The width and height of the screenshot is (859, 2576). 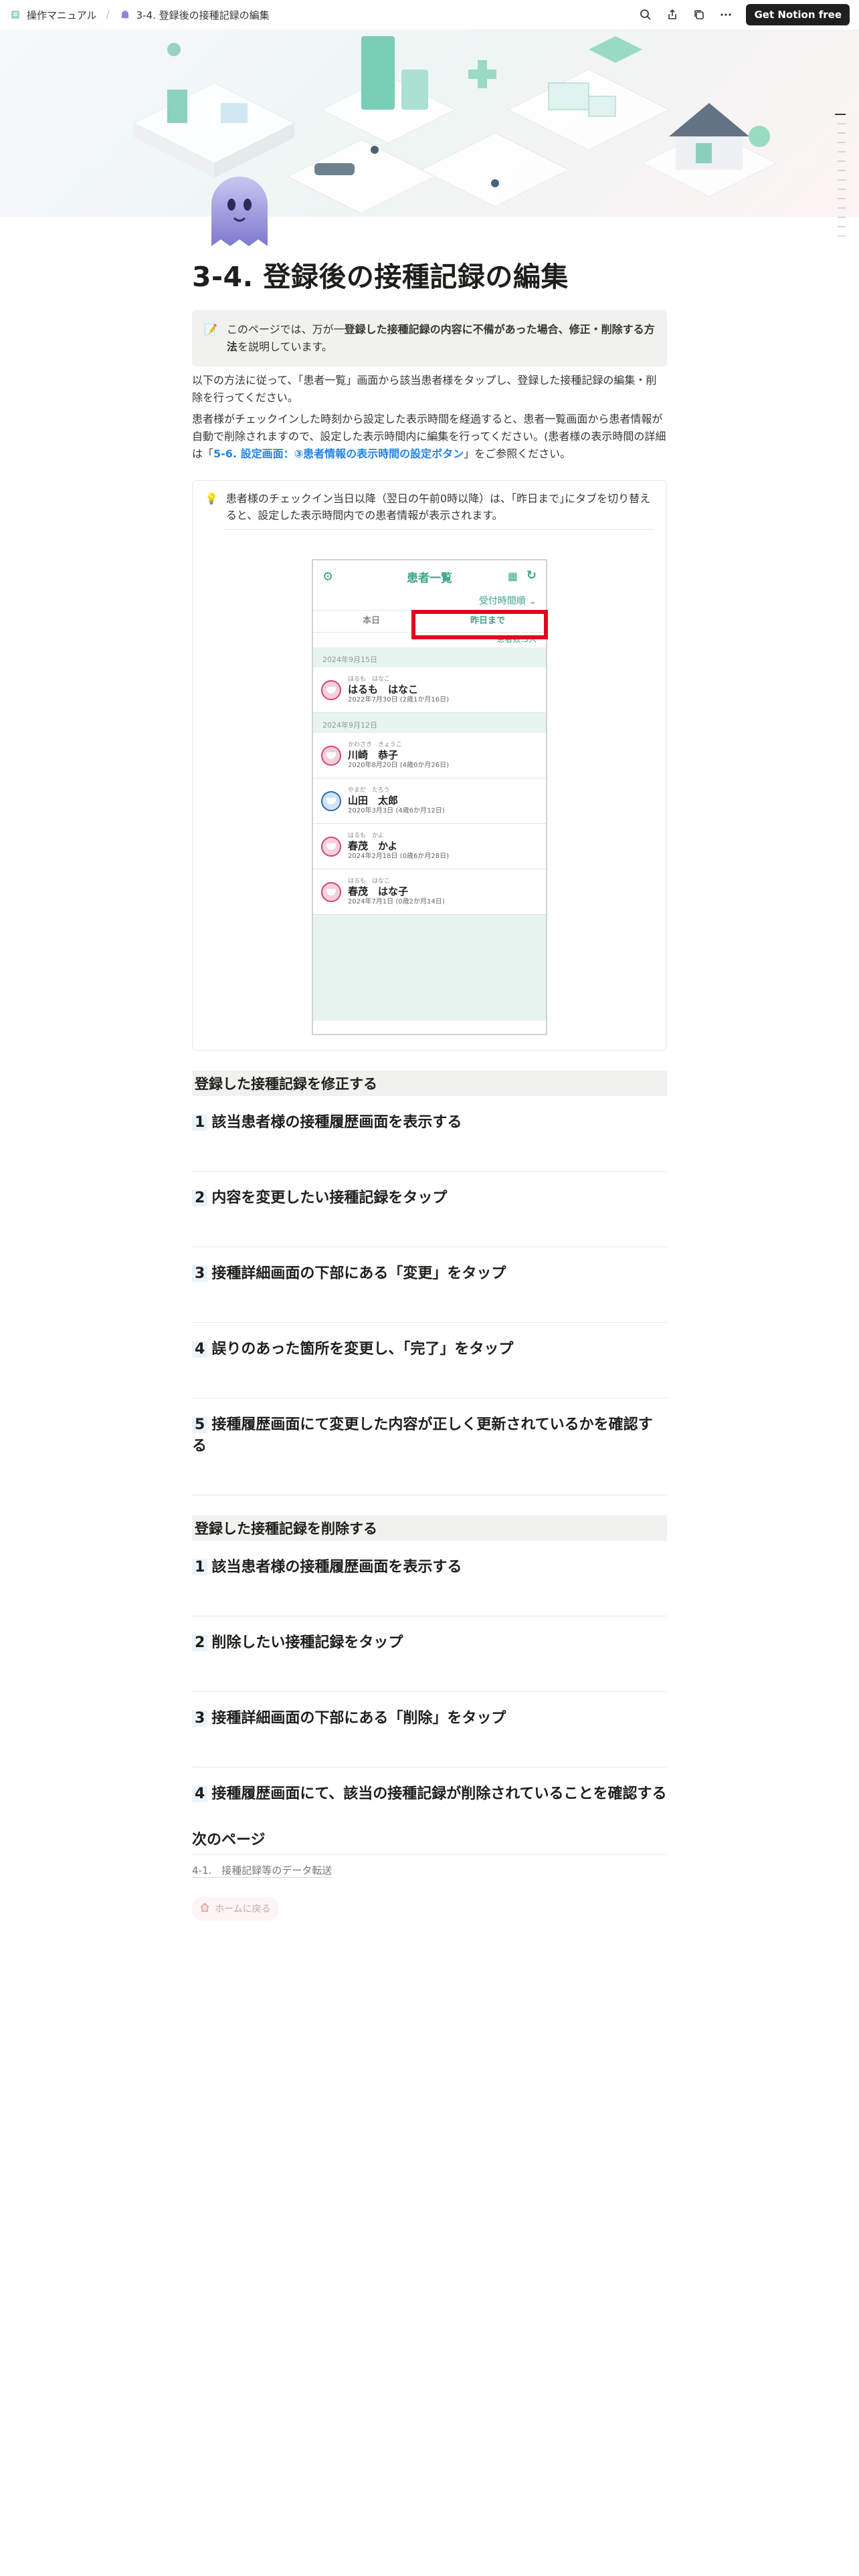 What do you see at coordinates (480, 624) in the screenshot?
I see `highlight-box` at bounding box center [480, 624].